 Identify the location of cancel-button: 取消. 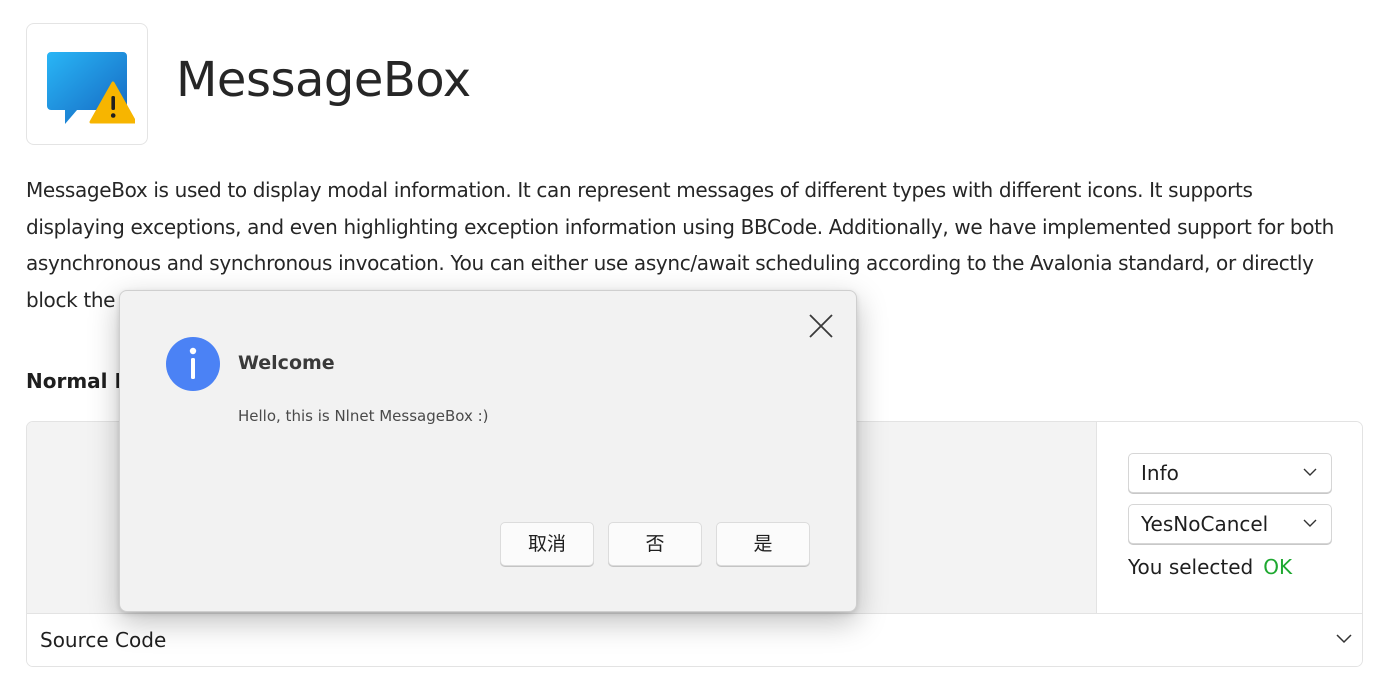
(547, 544).